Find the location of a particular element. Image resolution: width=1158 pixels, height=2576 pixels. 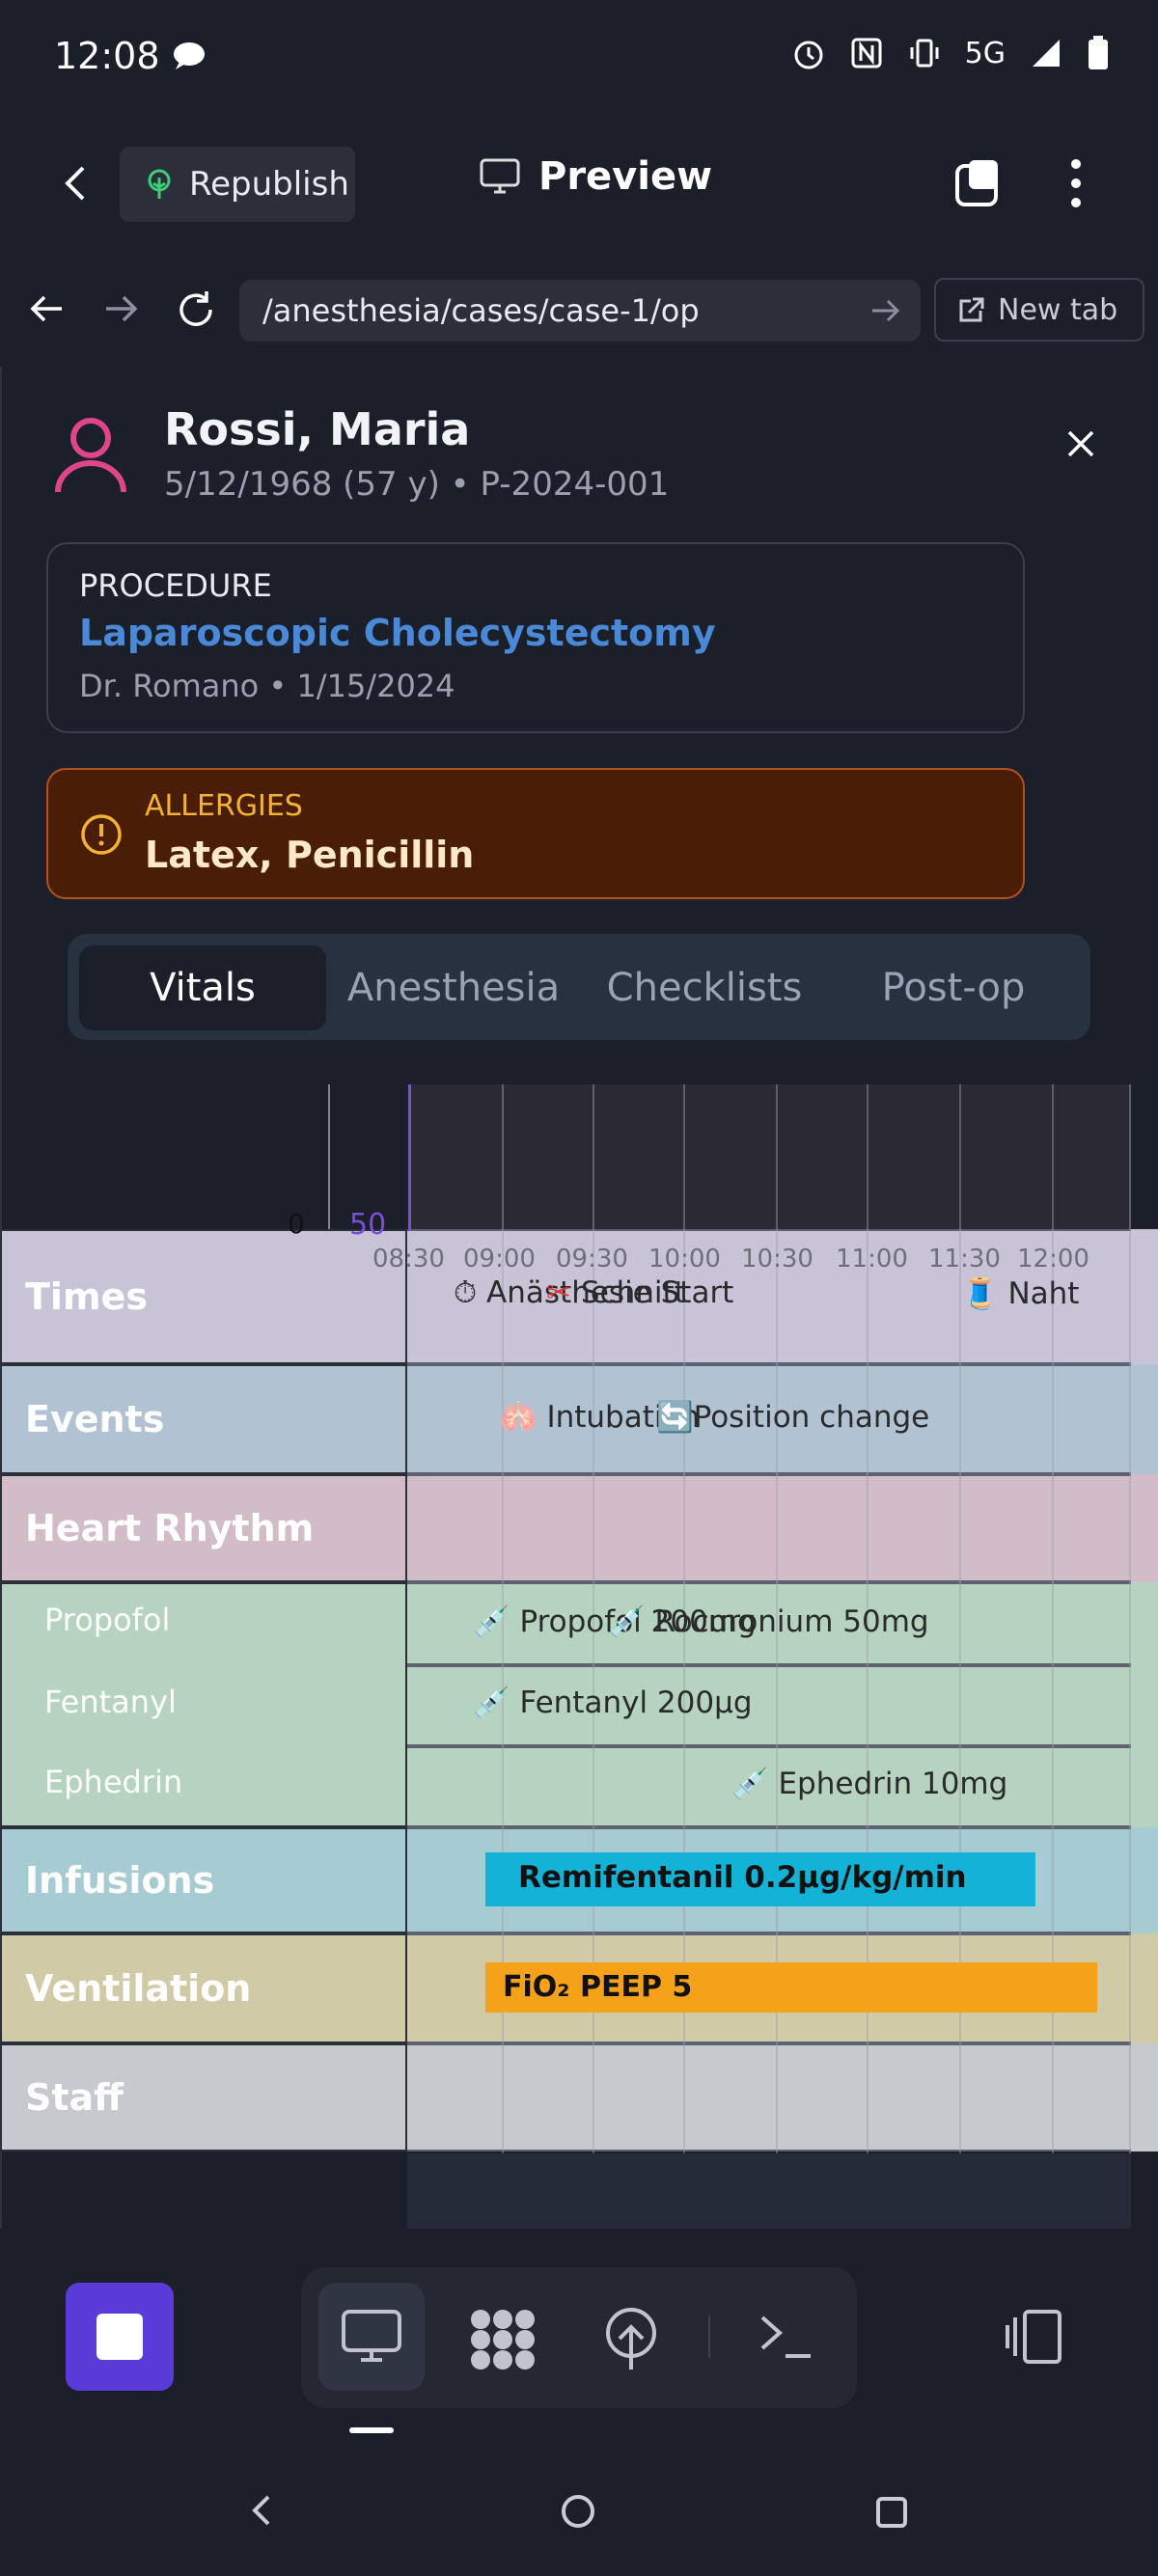

preview-label: Preview is located at coordinates (625, 176).